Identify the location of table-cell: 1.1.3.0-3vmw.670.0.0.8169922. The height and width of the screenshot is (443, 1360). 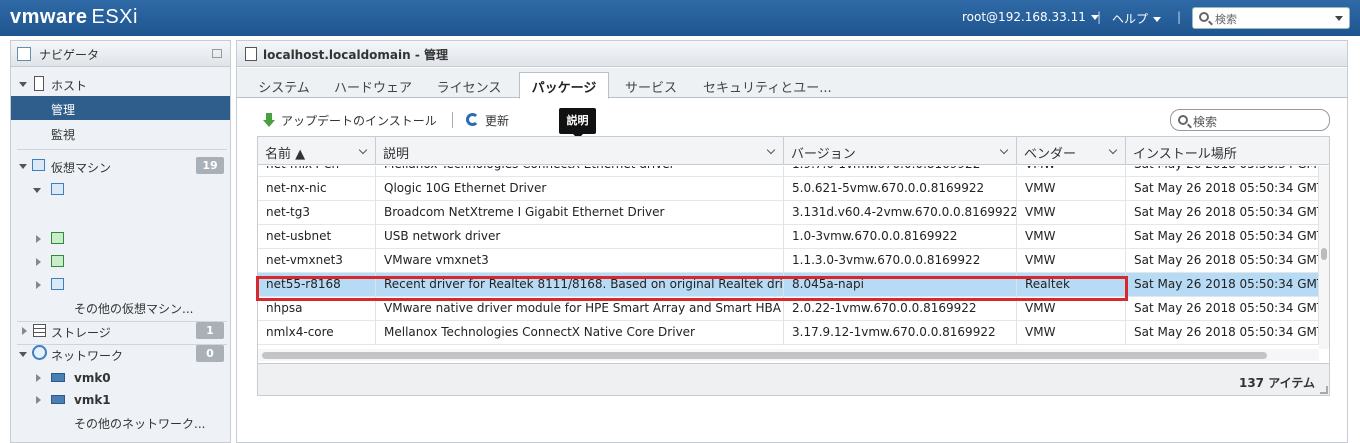
(900, 261).